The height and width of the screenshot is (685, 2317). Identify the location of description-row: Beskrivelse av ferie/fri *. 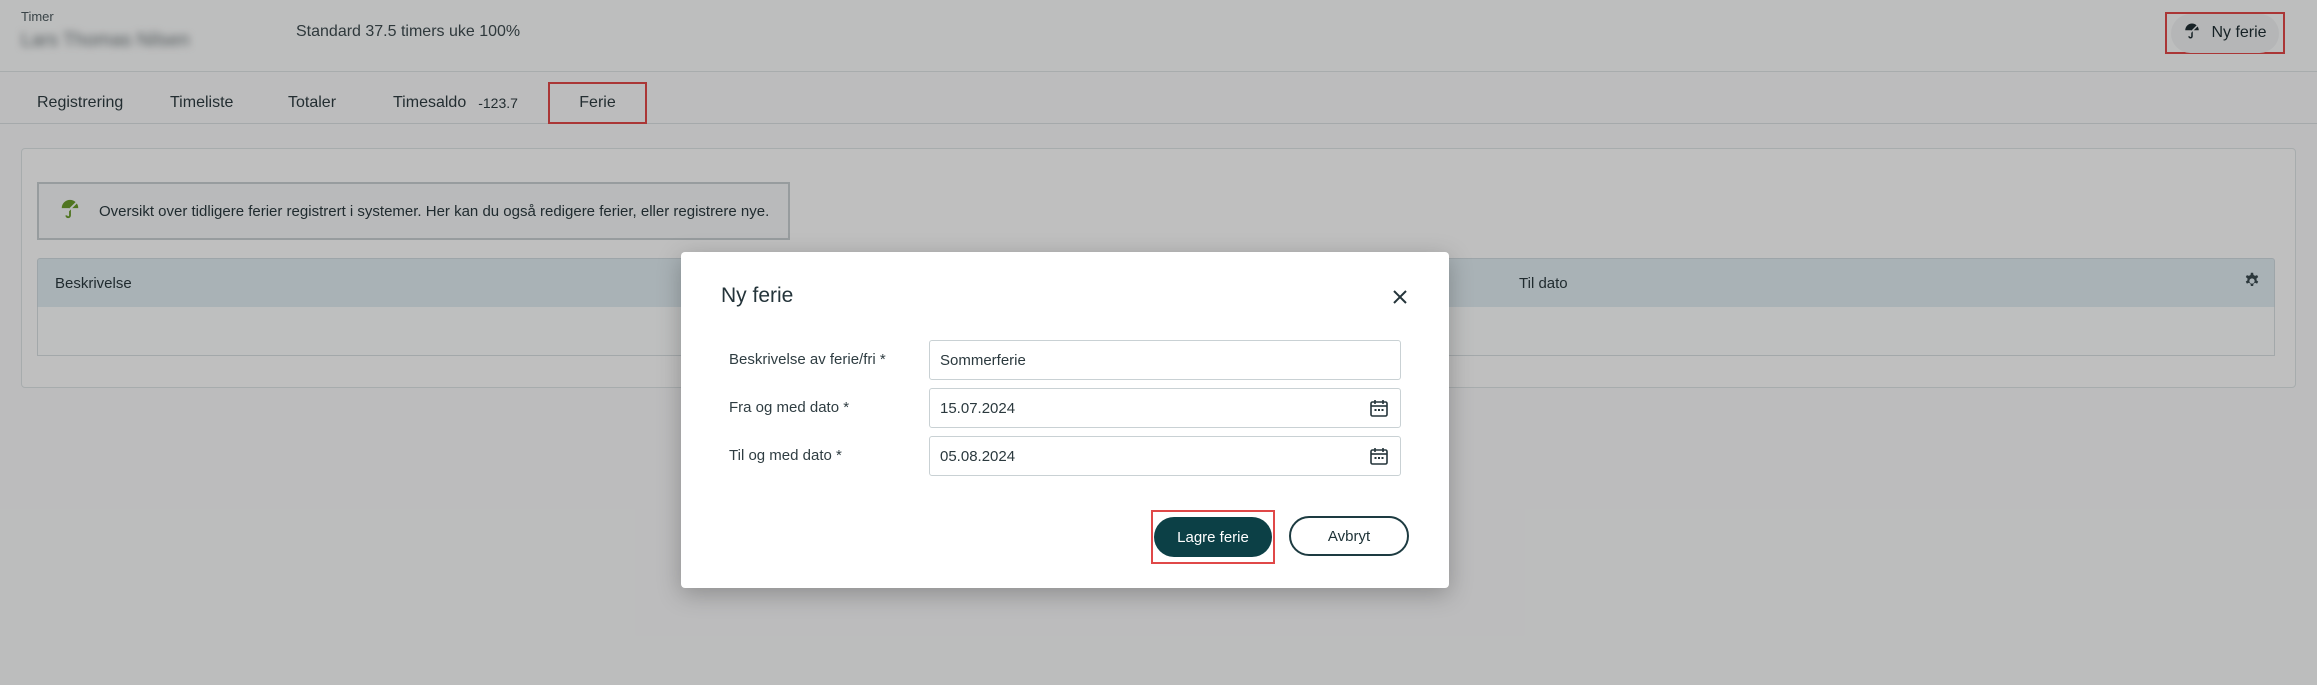
(1069, 360).